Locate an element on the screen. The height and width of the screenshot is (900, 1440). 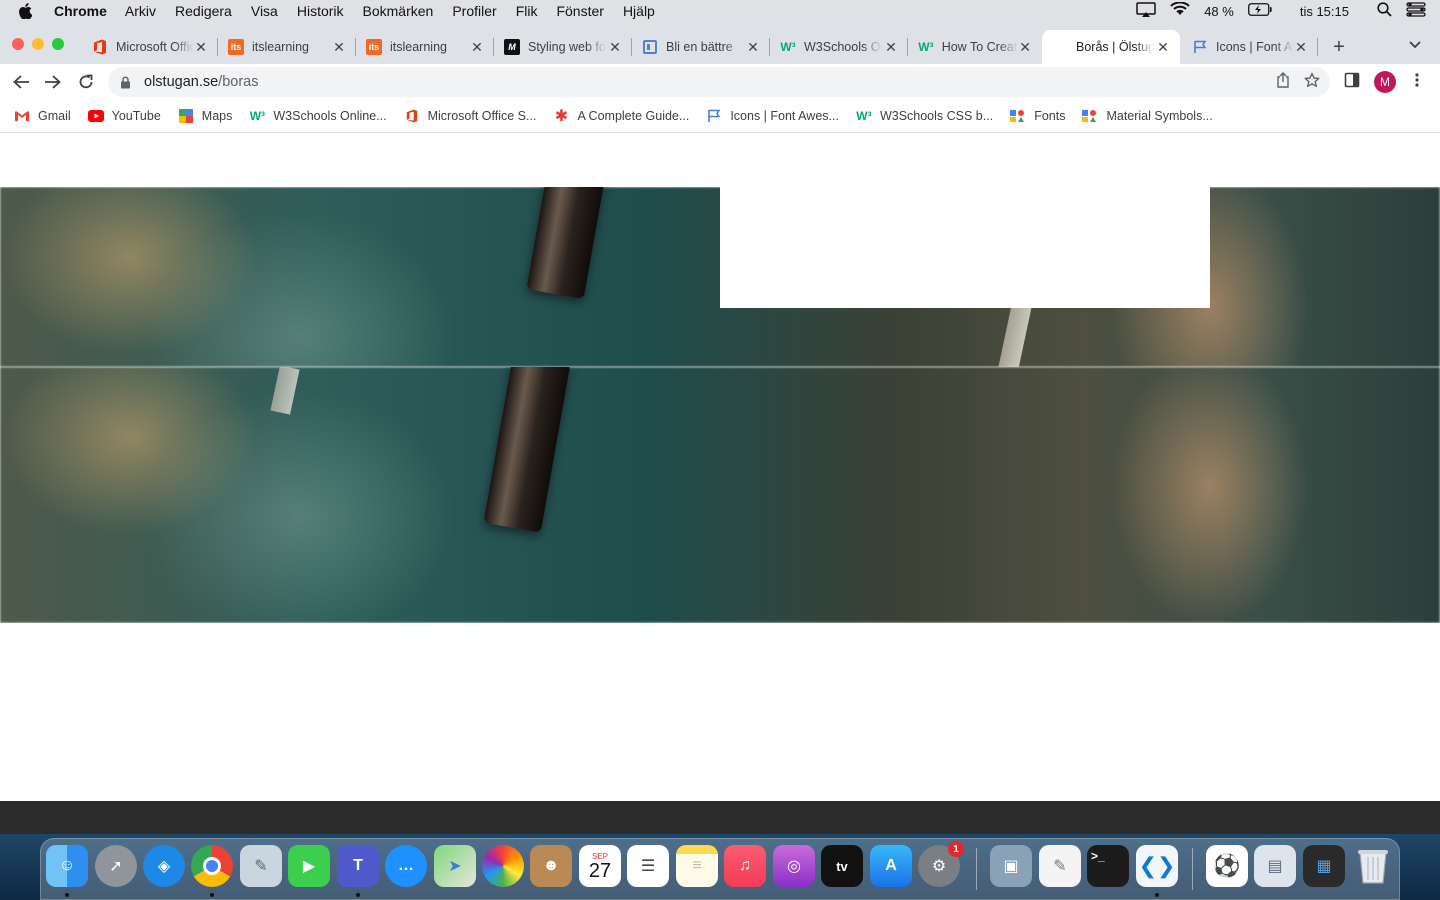
calendar-icon: SEP 27 is located at coordinates (600, 866).